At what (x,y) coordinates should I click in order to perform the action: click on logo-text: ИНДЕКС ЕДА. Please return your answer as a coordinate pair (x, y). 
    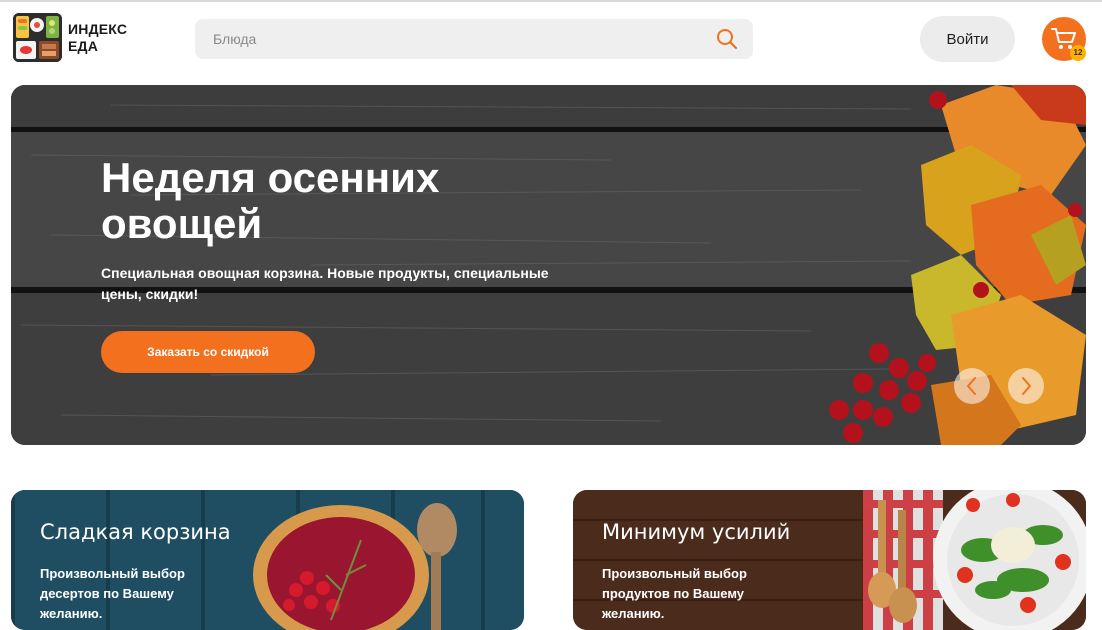
    Looking at the image, I should click on (97, 38).